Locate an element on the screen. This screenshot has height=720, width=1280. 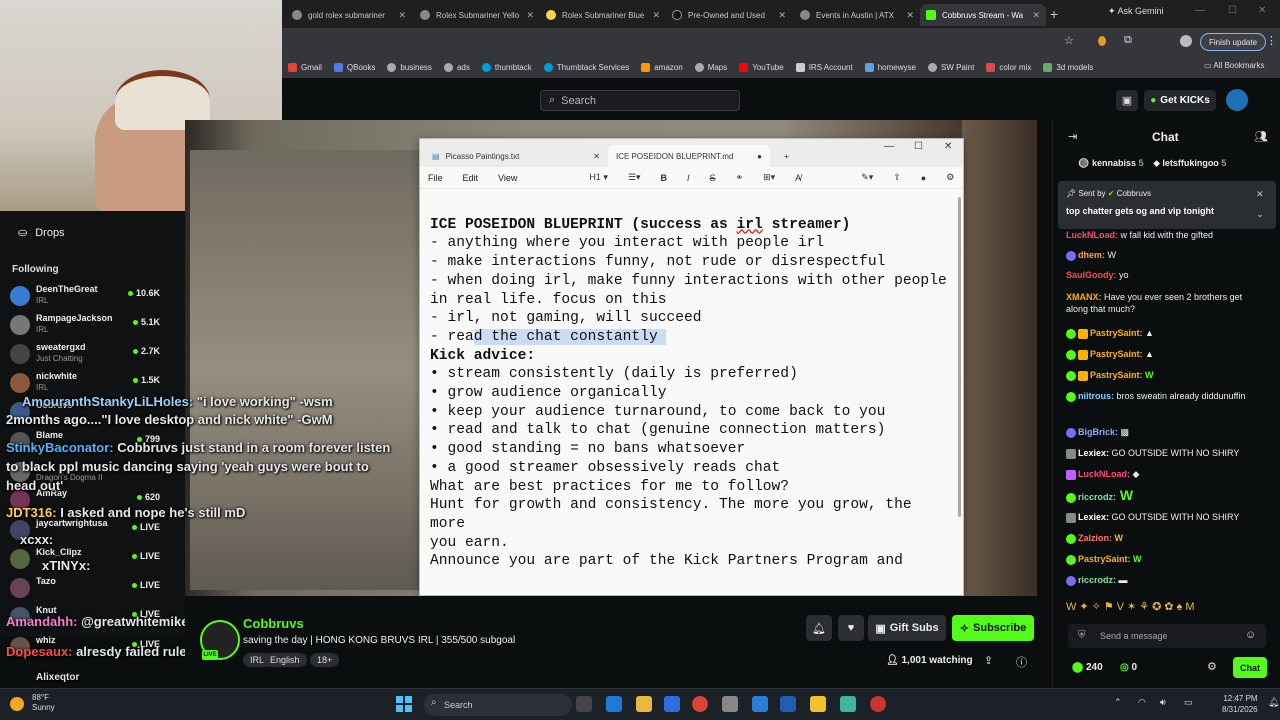
kebab-menu-icon: ⋮ is located at coordinates (1271, 40).